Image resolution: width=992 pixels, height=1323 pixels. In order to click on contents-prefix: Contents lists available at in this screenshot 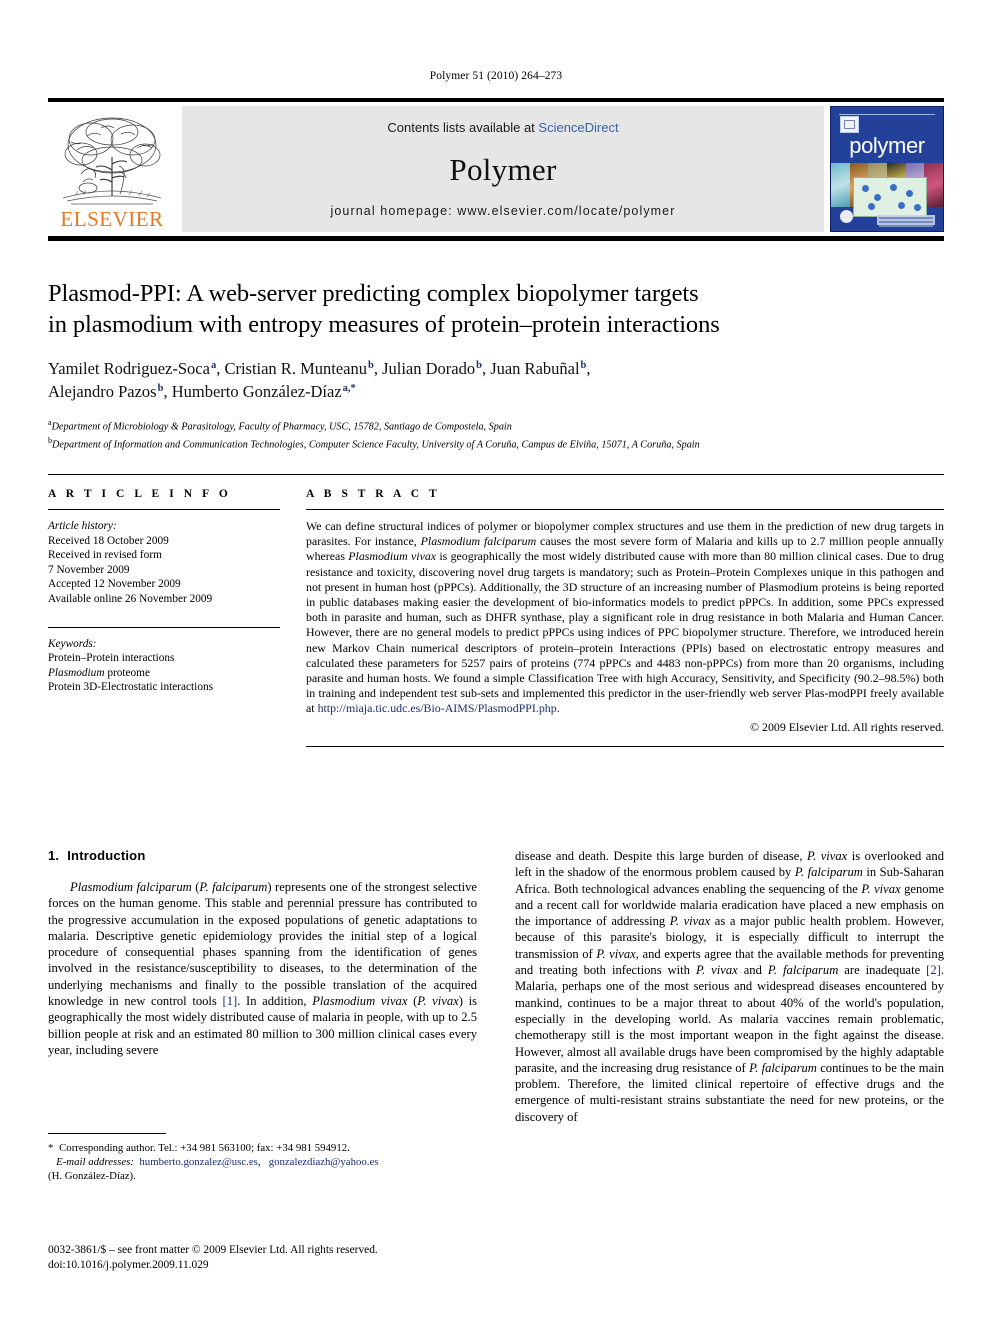, I will do `click(463, 127)`.